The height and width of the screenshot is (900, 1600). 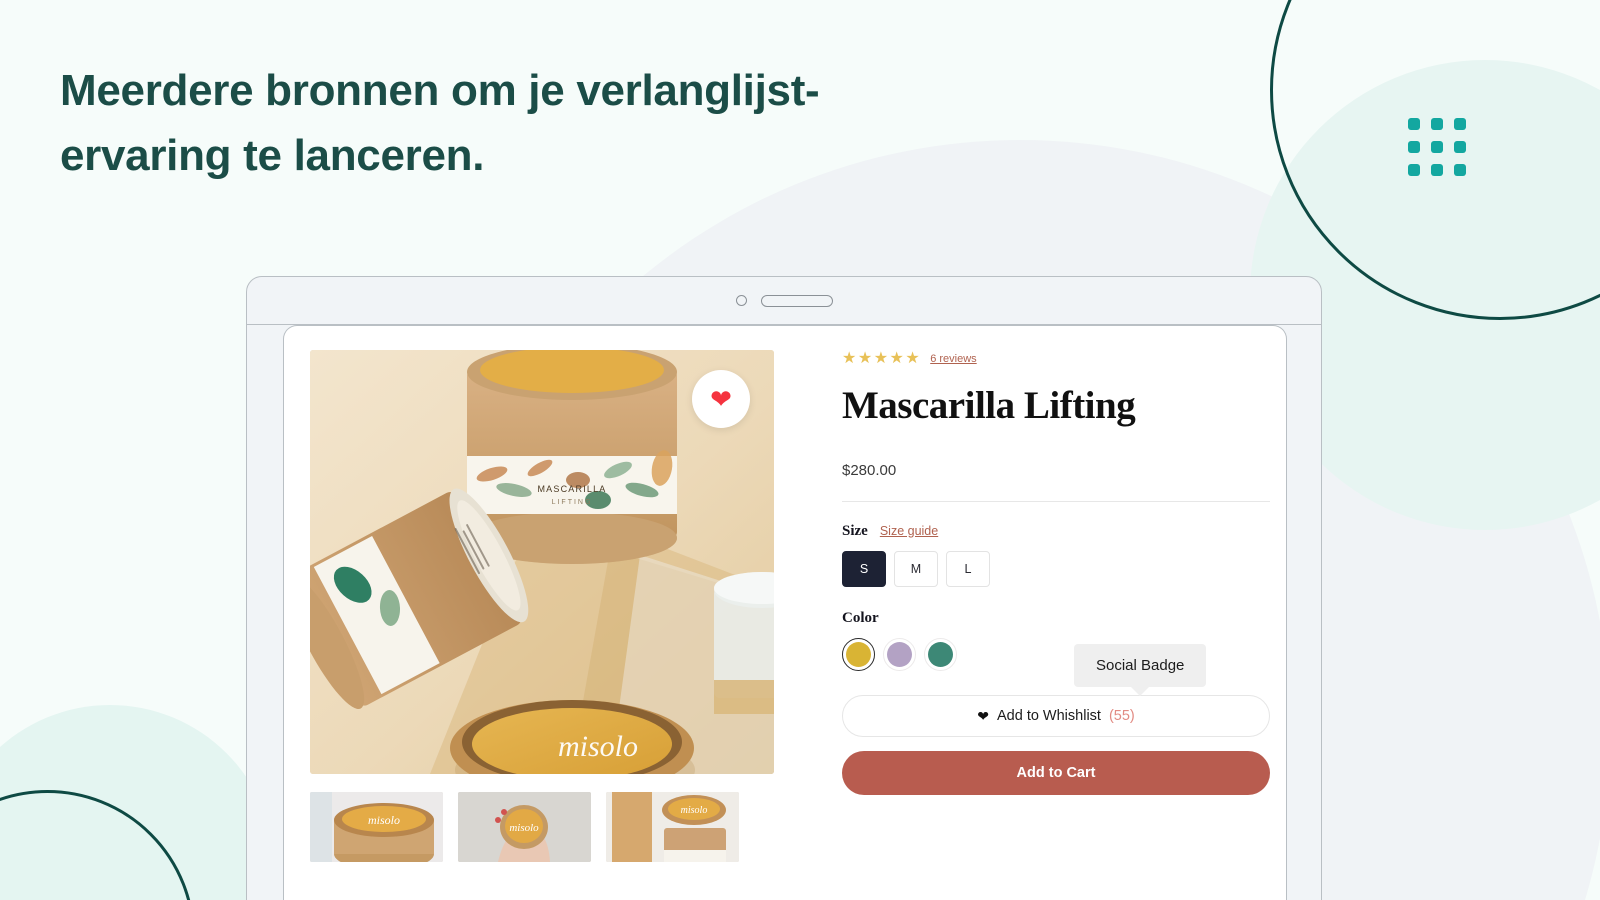 I want to click on product-rating: ★★★★★ 6 reviews, so click(x=1056, y=359).